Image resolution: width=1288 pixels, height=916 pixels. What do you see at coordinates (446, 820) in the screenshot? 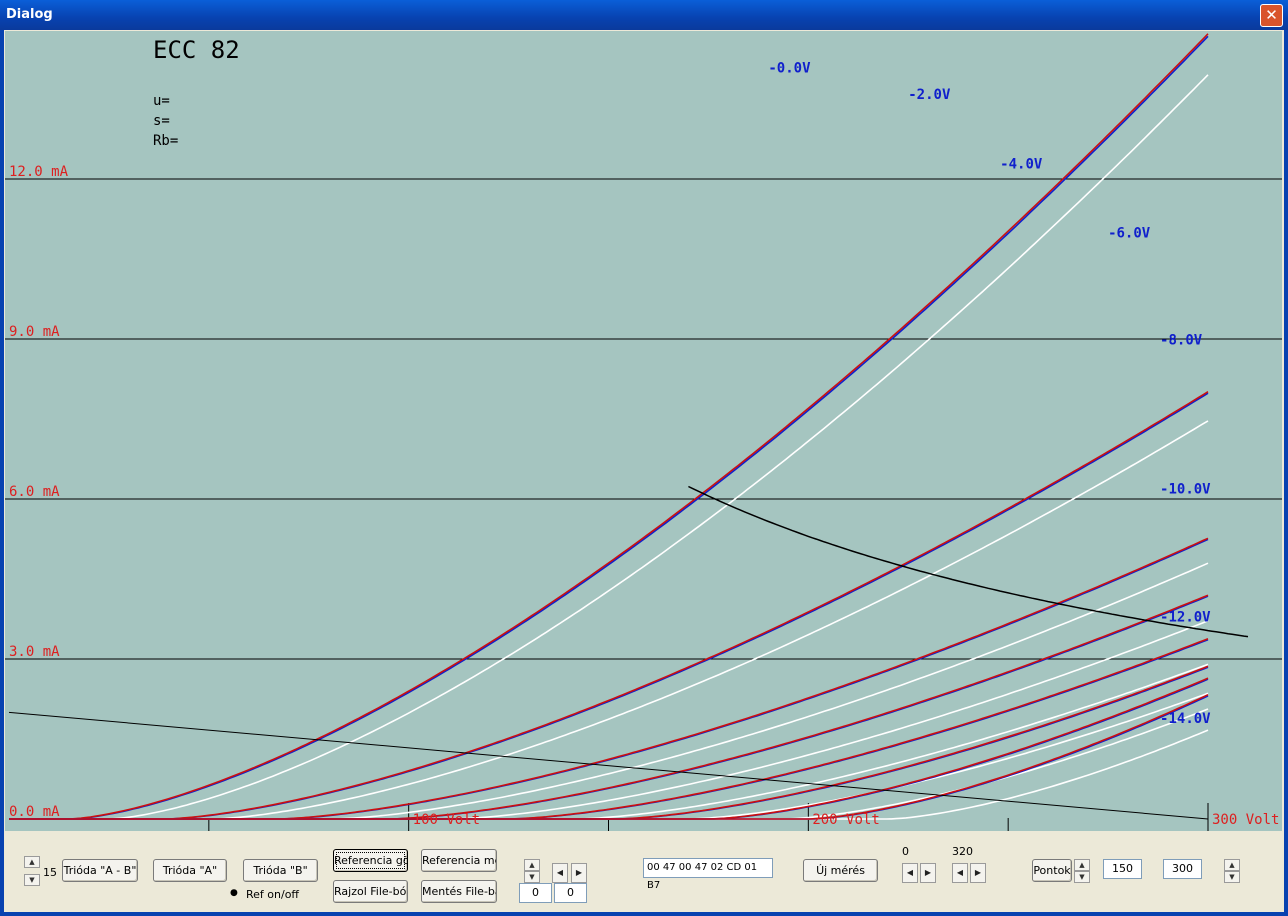
I see `x-tick-label: 100 Volt` at bounding box center [446, 820].